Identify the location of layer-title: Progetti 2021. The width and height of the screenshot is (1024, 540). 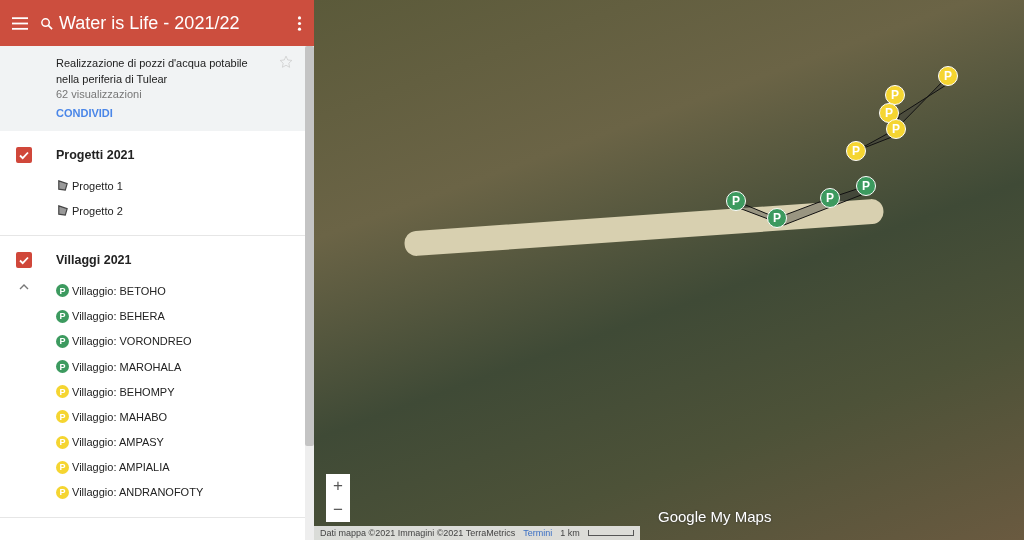
(95, 155).